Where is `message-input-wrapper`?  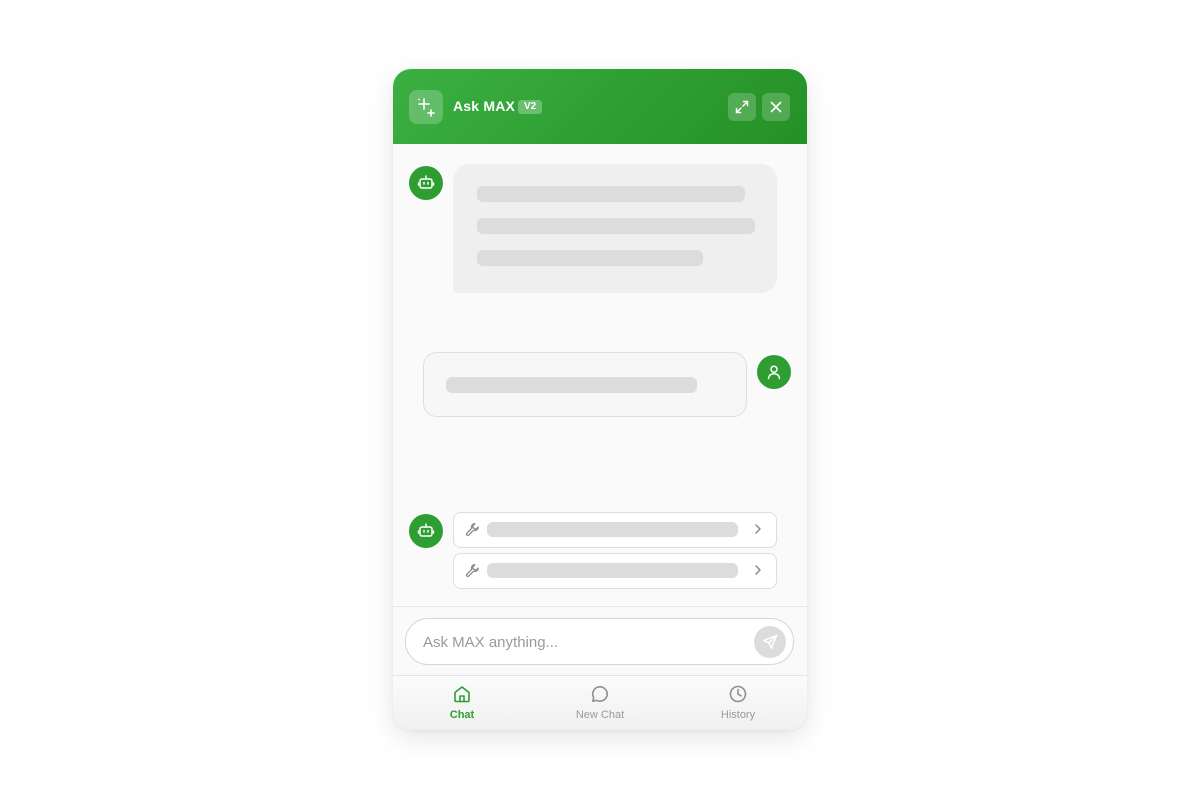 message-input-wrapper is located at coordinates (599, 642).